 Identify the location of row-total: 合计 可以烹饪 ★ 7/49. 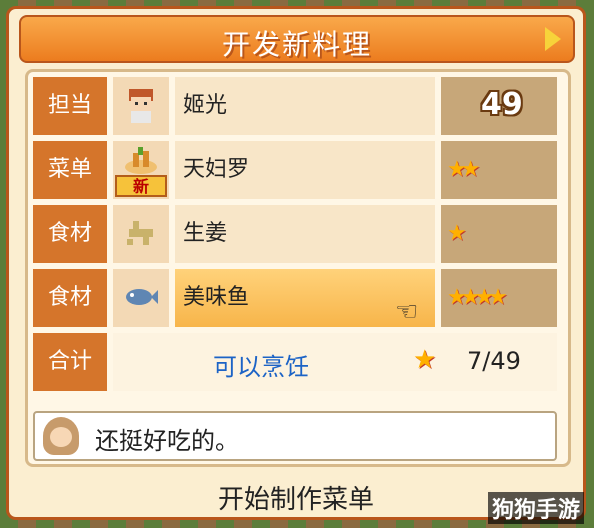
(295, 362).